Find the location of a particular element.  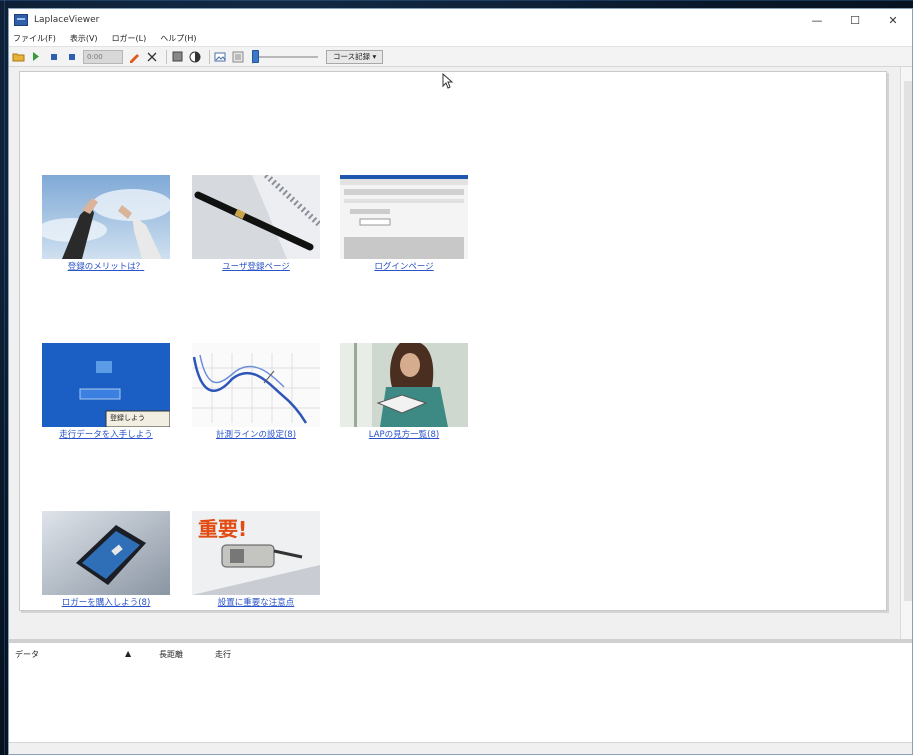

export-icon is located at coordinates (238, 57).